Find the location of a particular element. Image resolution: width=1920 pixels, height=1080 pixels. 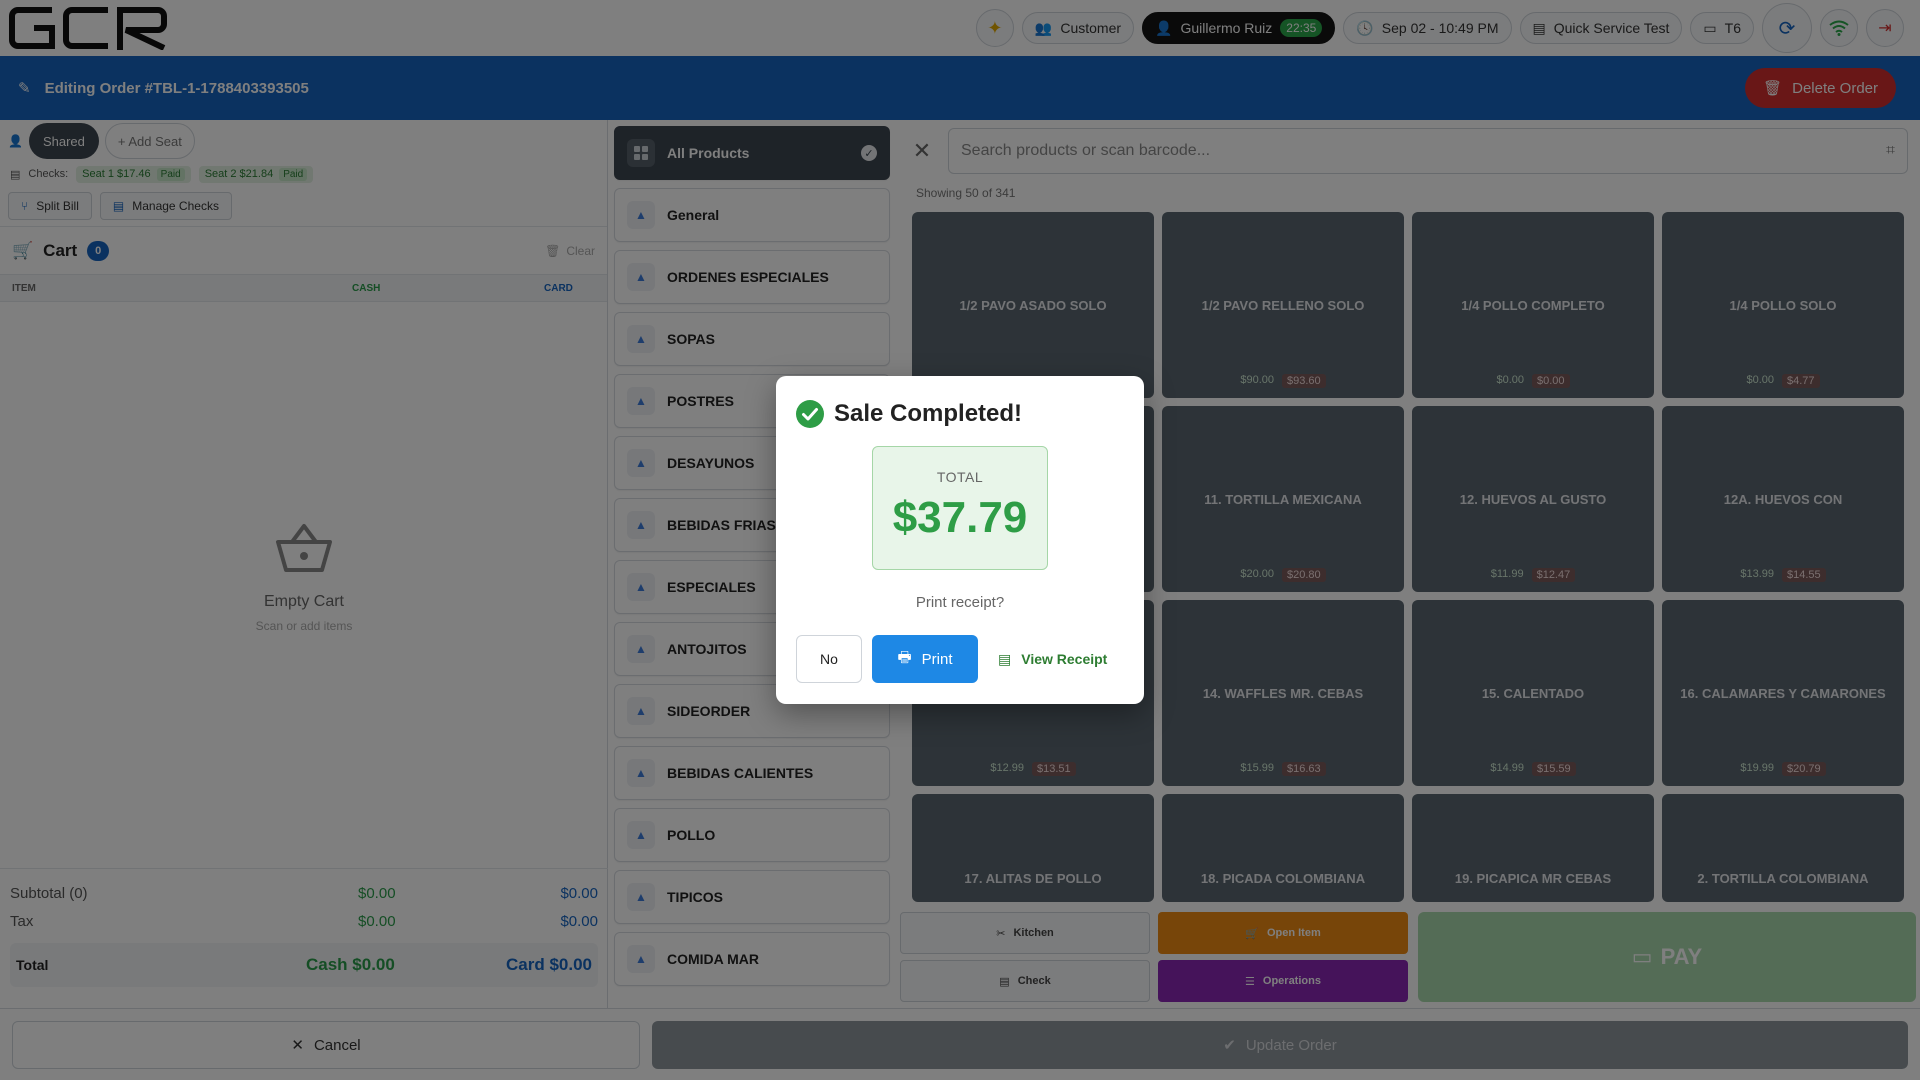

print-button: 🖶 Print is located at coordinates (925, 659).